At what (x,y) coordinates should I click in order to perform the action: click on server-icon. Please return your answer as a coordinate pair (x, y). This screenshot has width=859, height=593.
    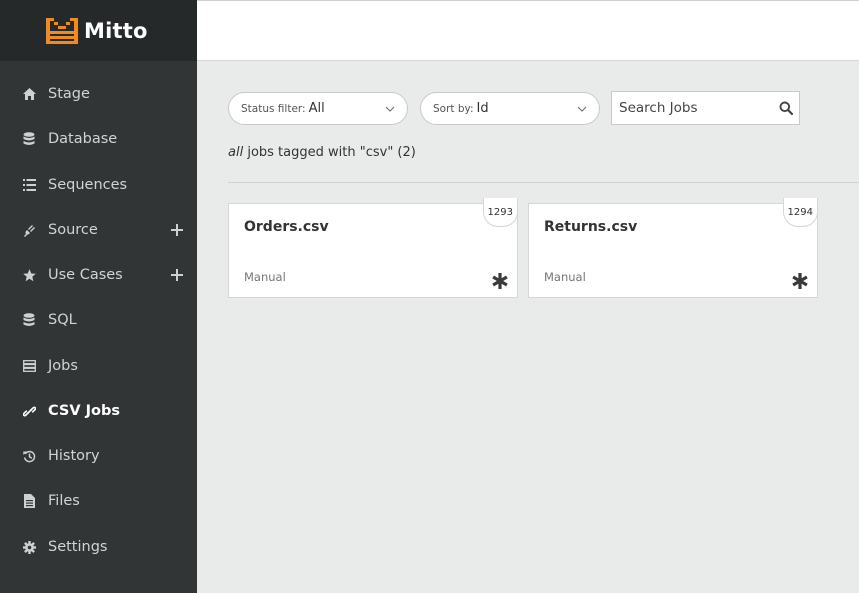
    Looking at the image, I should click on (29, 366).